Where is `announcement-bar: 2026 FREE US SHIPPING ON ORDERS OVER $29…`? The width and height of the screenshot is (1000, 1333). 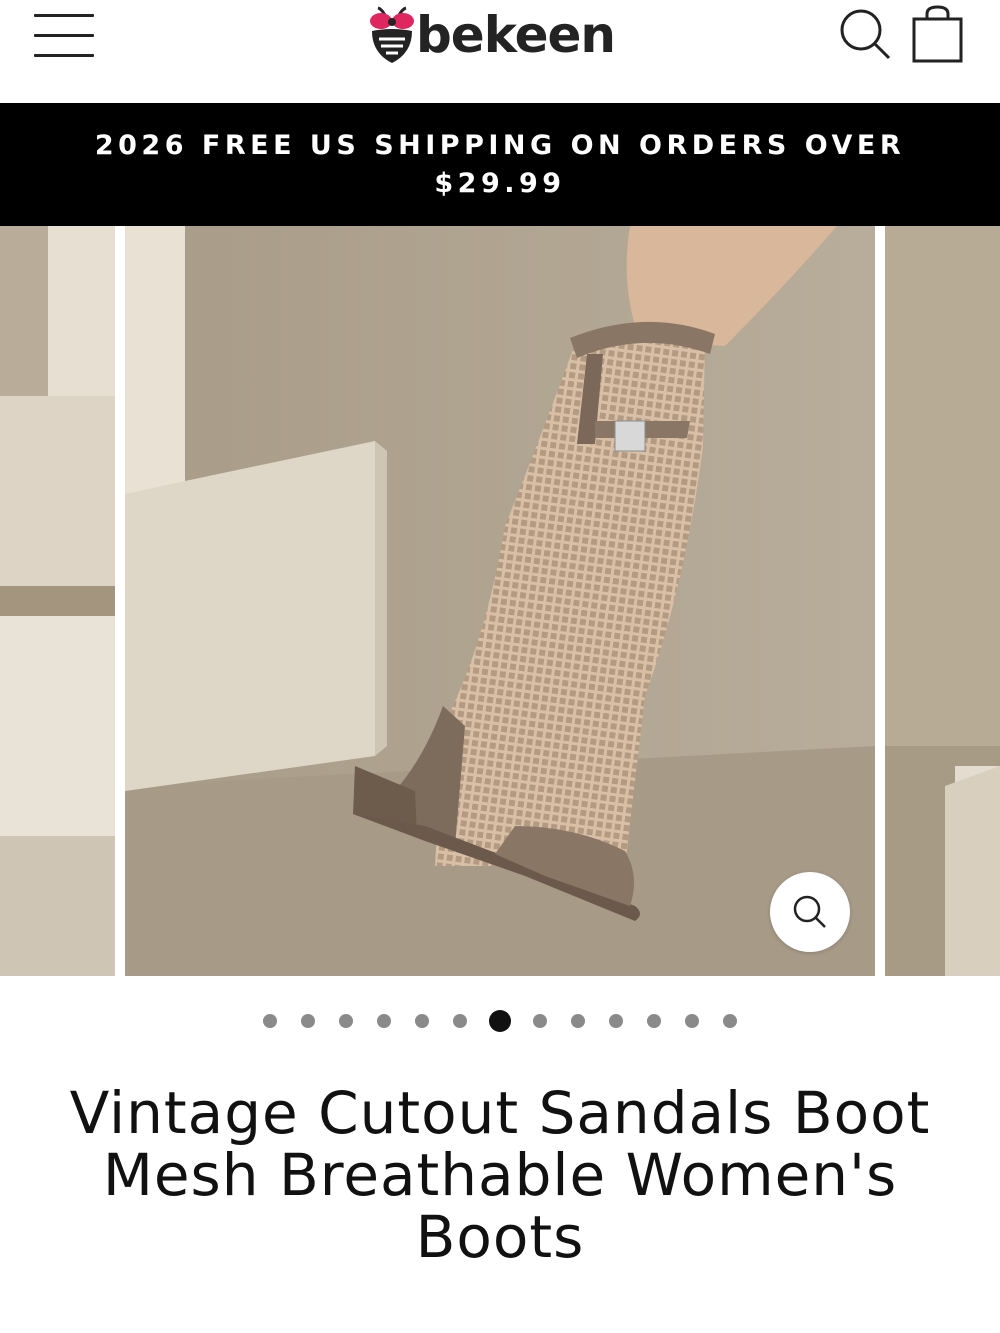 announcement-bar: 2026 FREE US SHIPPING ON ORDERS OVER $29… is located at coordinates (500, 164).